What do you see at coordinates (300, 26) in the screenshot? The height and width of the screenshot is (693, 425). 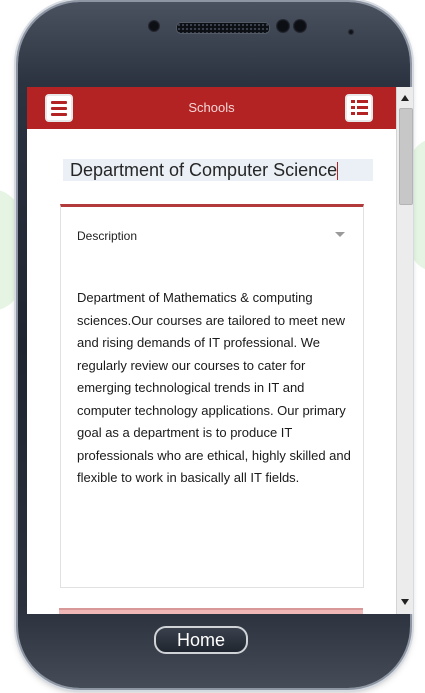 I see `proximity-sensor-right` at bounding box center [300, 26].